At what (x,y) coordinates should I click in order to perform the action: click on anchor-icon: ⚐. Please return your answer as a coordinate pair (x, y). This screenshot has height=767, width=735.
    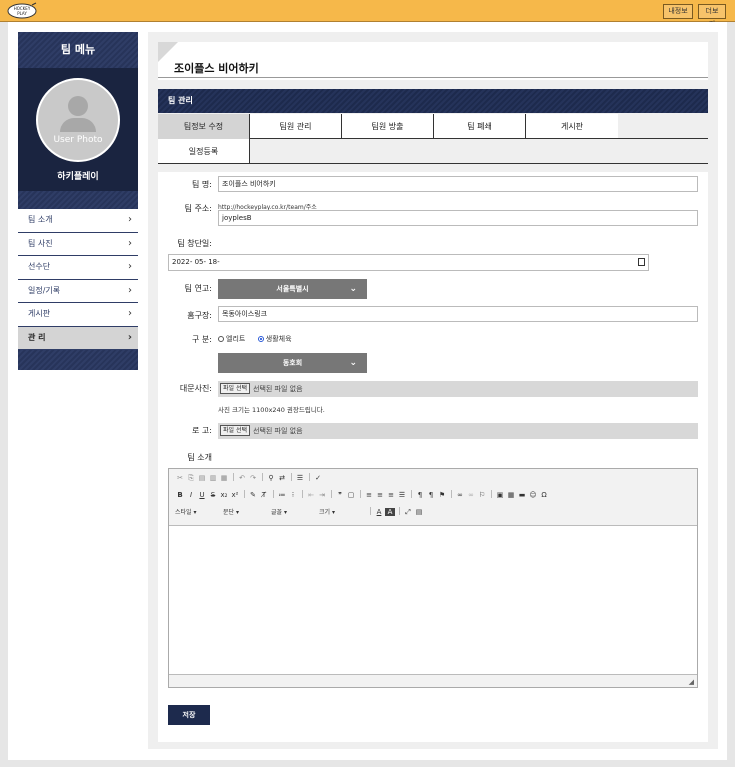
    Looking at the image, I should click on (482, 495).